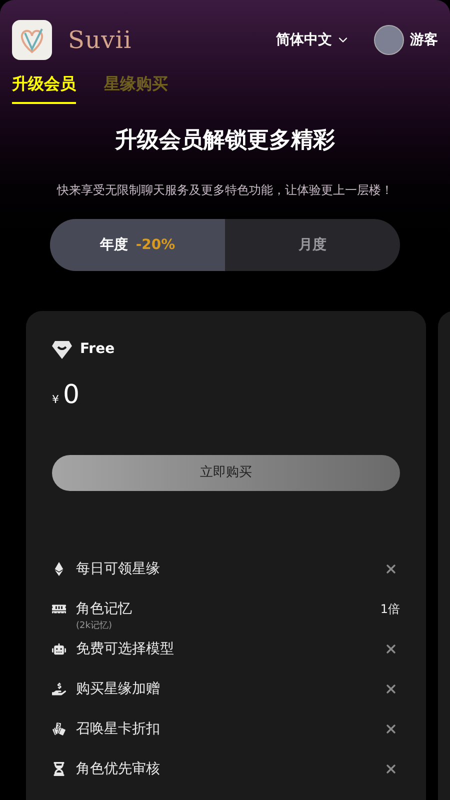 The image size is (450, 800). What do you see at coordinates (59, 729) in the screenshot?
I see `cards-icon` at bounding box center [59, 729].